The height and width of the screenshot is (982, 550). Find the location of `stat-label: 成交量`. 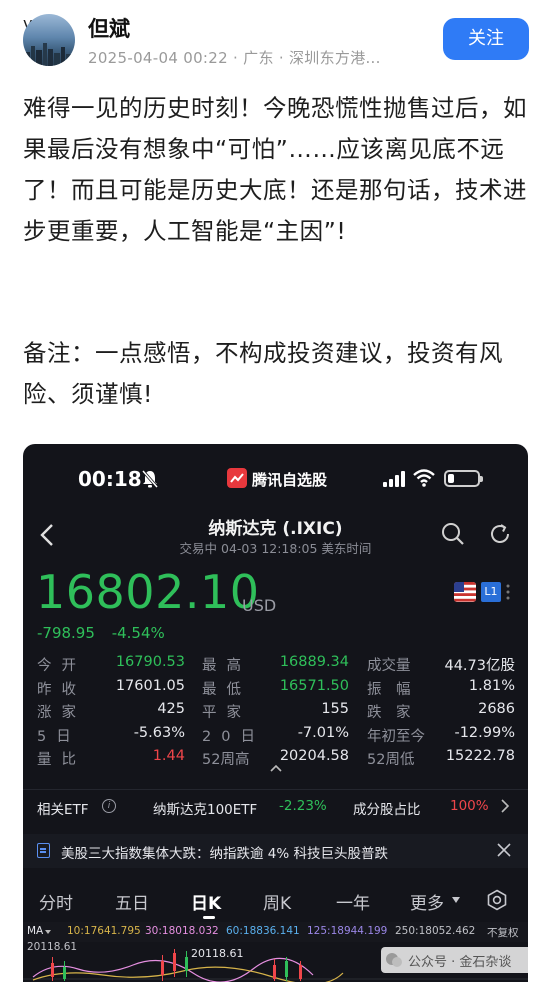

stat-label: 成交量 is located at coordinates (389, 666).